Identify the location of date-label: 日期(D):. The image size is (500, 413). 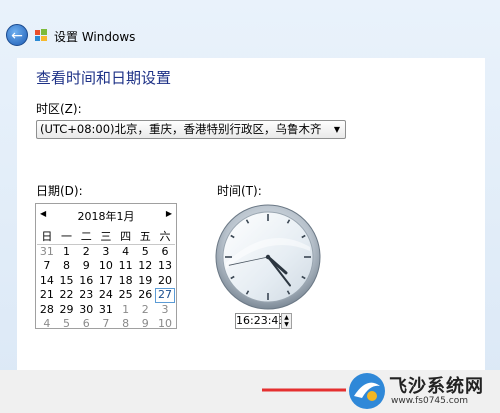
(59, 191).